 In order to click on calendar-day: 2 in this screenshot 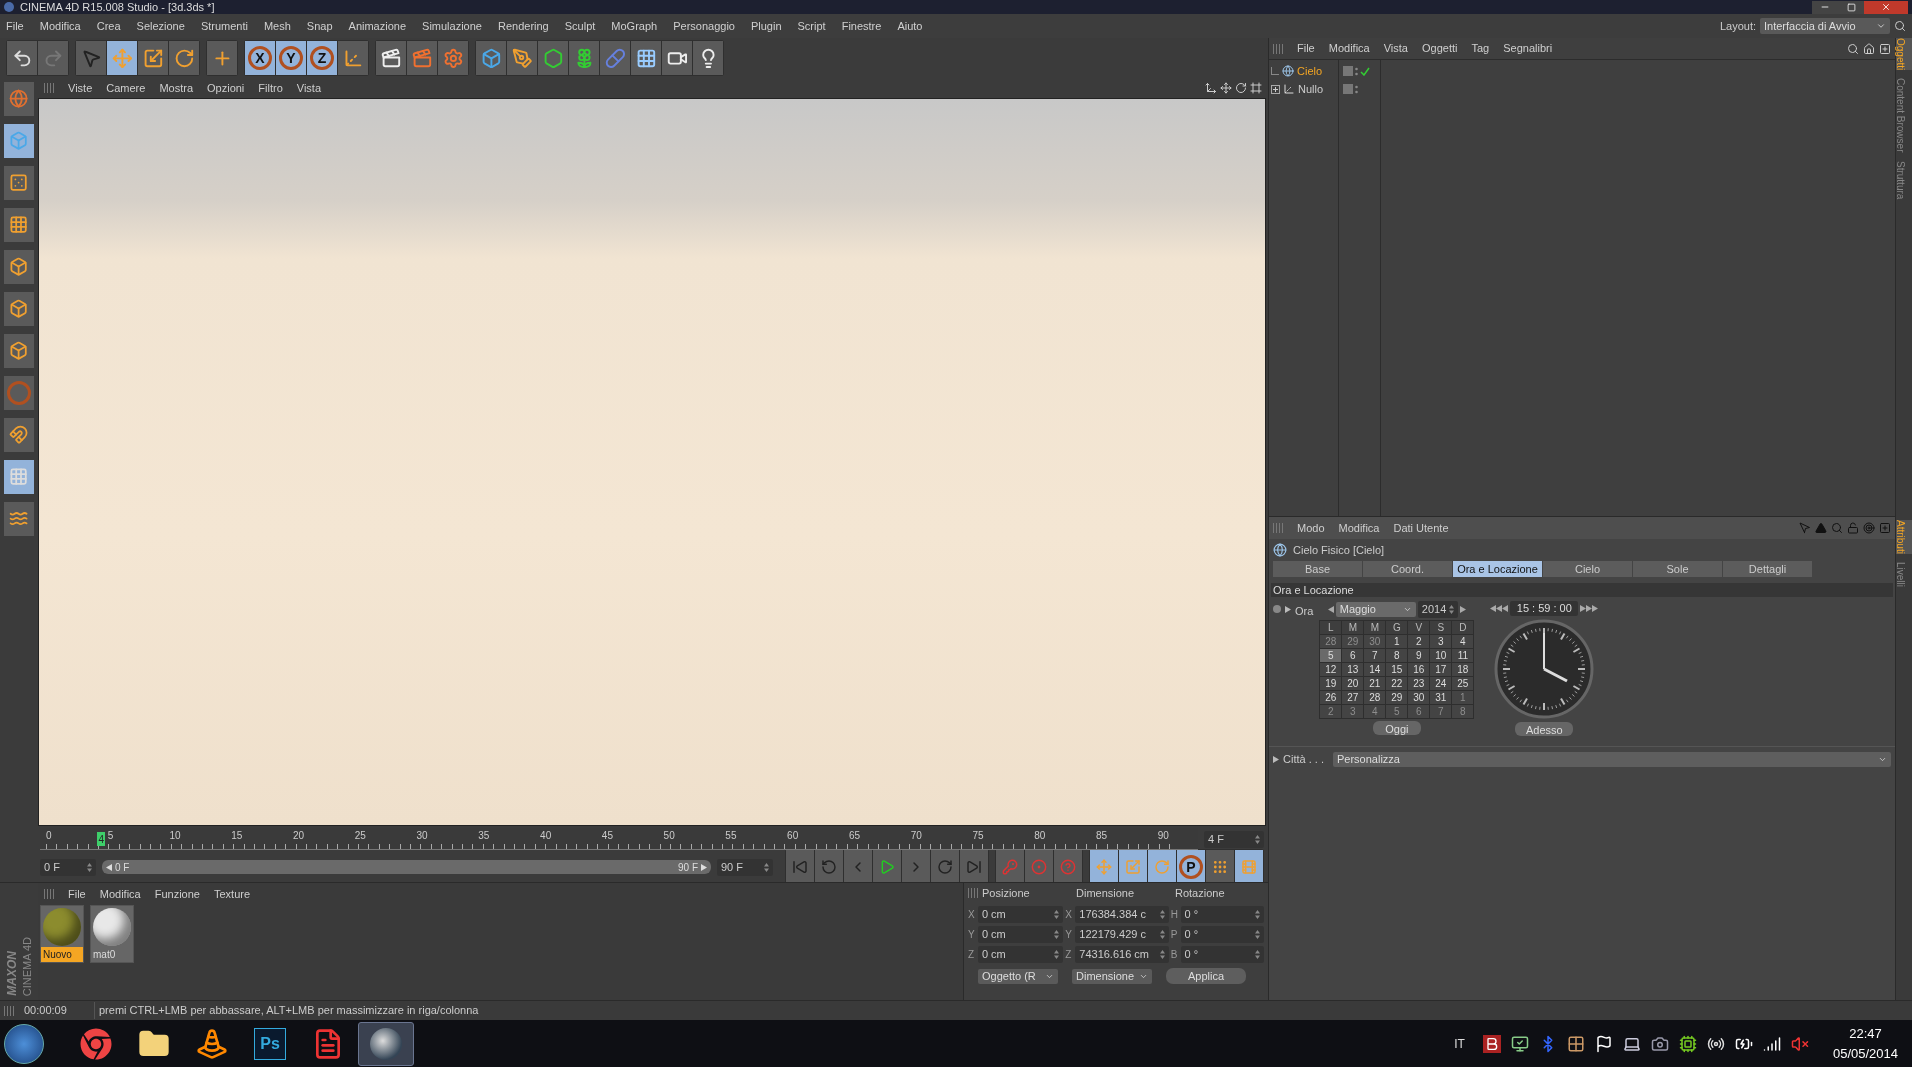, I will do `click(1419, 641)`.